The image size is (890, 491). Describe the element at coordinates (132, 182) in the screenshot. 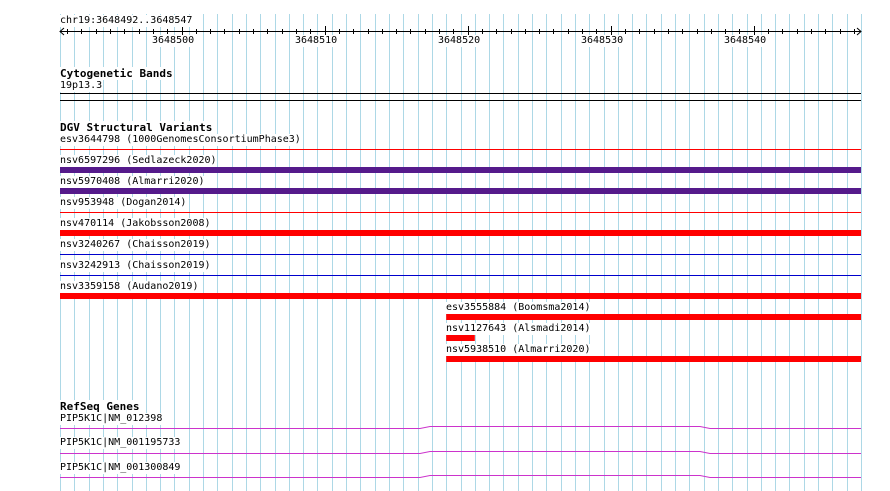

I see `dgv-item-label: nsv5970408 (Almarri2020)` at that location.